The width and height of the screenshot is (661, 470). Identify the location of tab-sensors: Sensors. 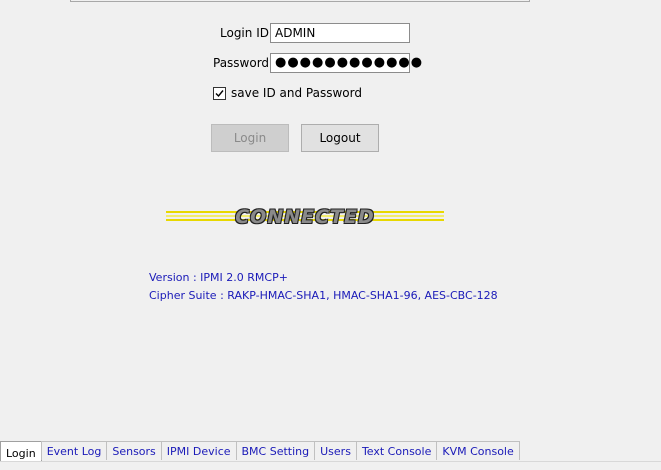
(134, 450).